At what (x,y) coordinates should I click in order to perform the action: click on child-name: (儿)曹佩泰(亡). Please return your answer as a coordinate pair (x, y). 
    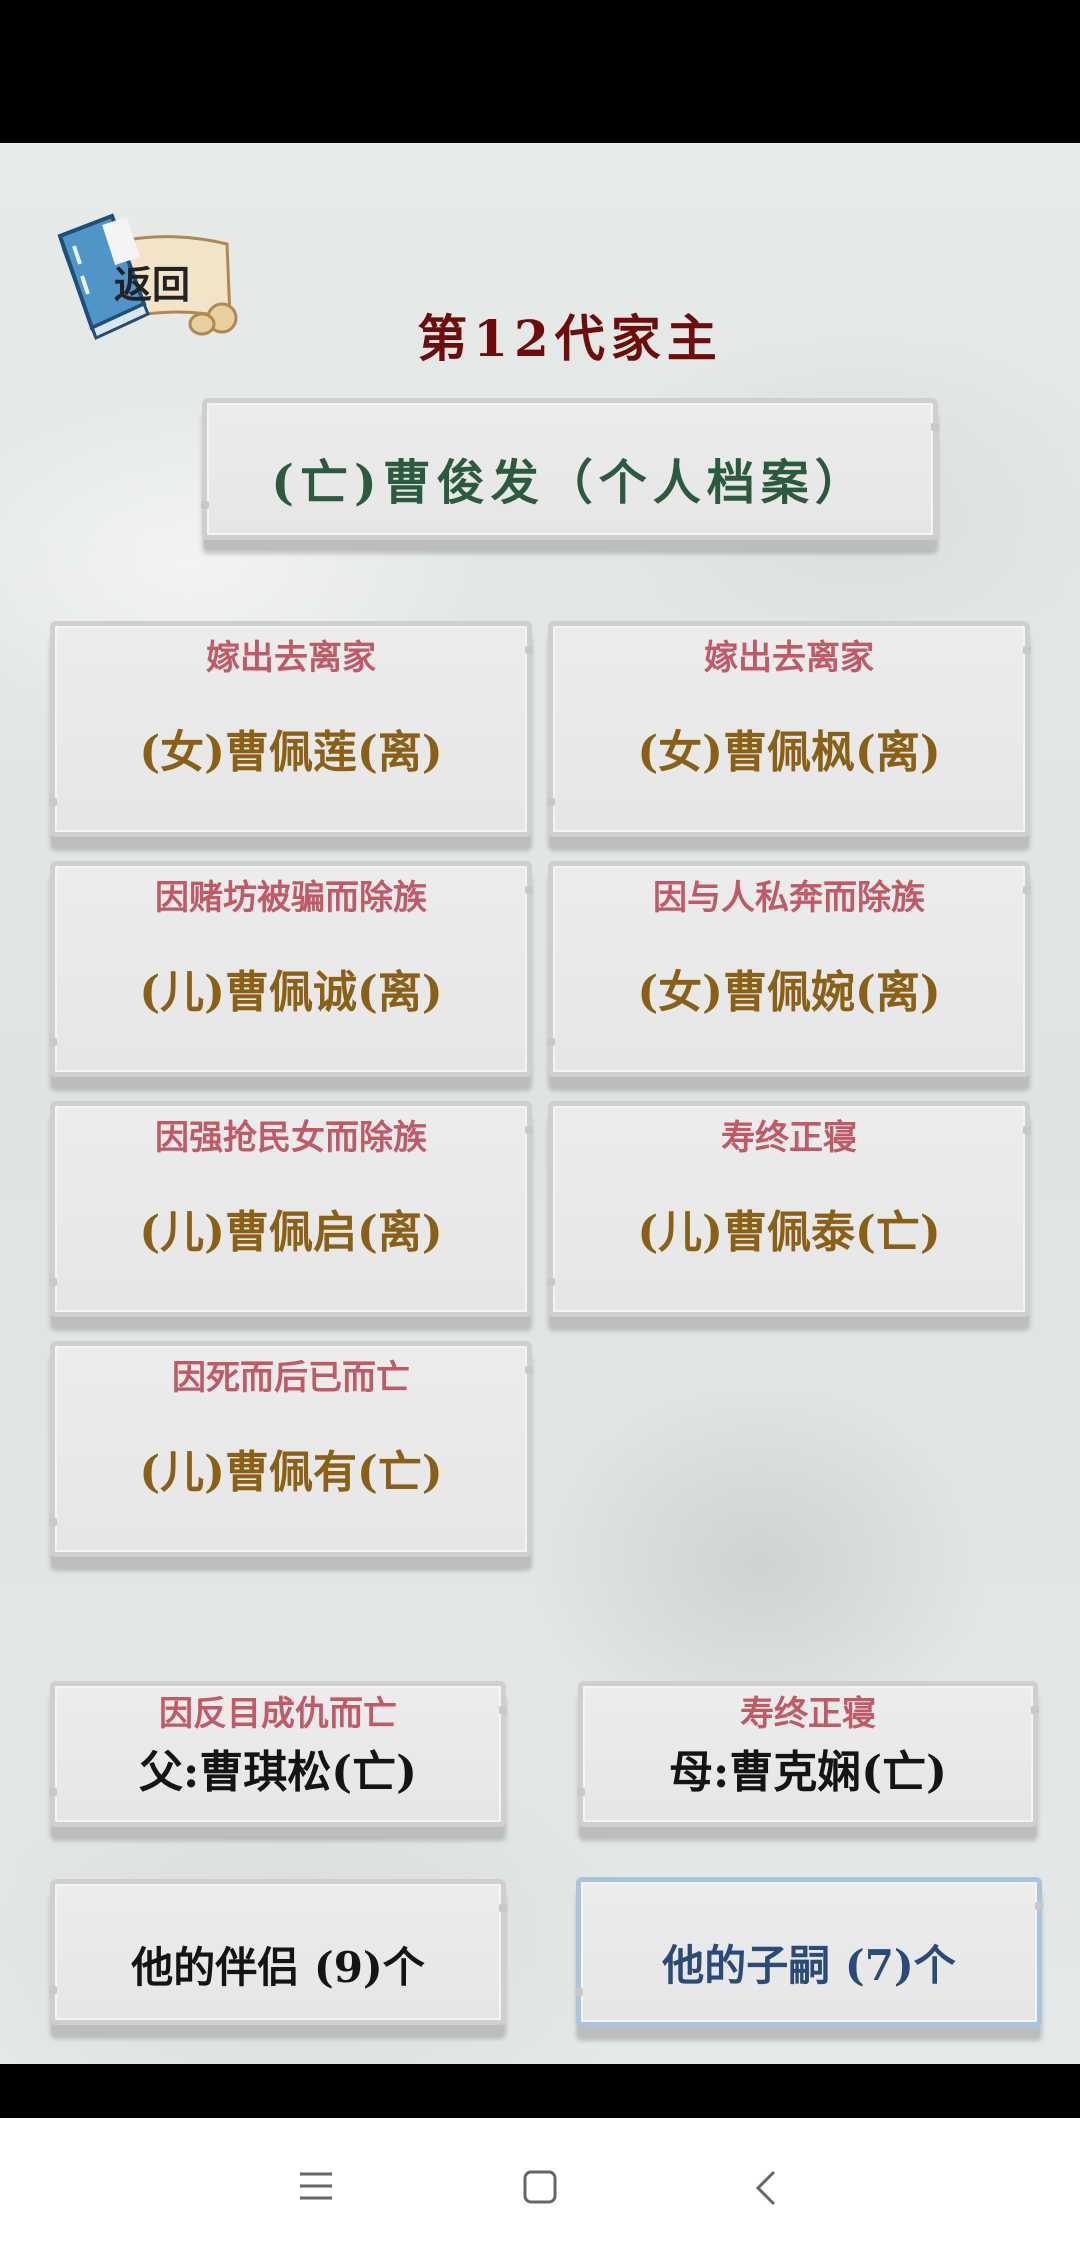
    Looking at the image, I should click on (789, 1232).